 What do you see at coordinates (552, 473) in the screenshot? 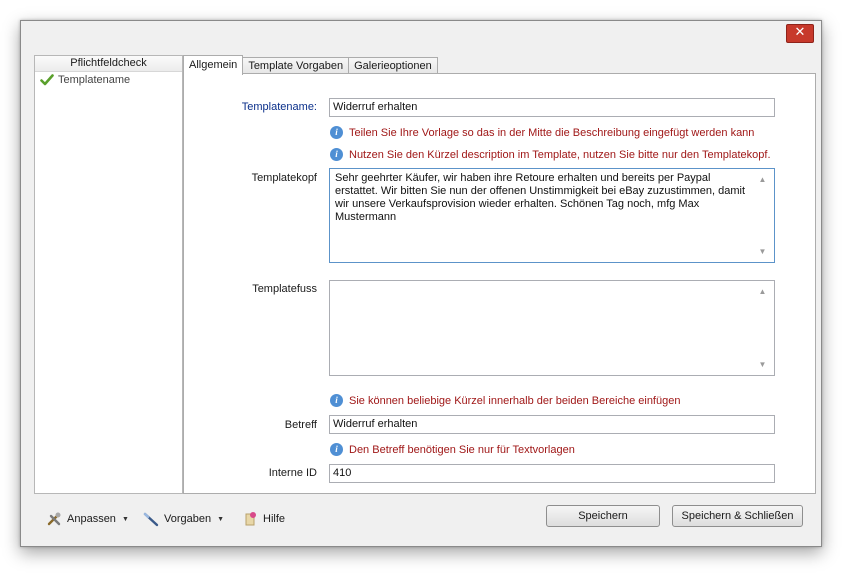
I see `interne-id-input: 410` at bounding box center [552, 473].